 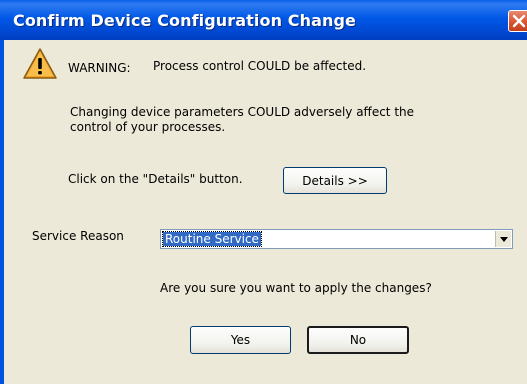 What do you see at coordinates (184, 20) in the screenshot?
I see `dialog-title: Confirm Device Configuration Change` at bounding box center [184, 20].